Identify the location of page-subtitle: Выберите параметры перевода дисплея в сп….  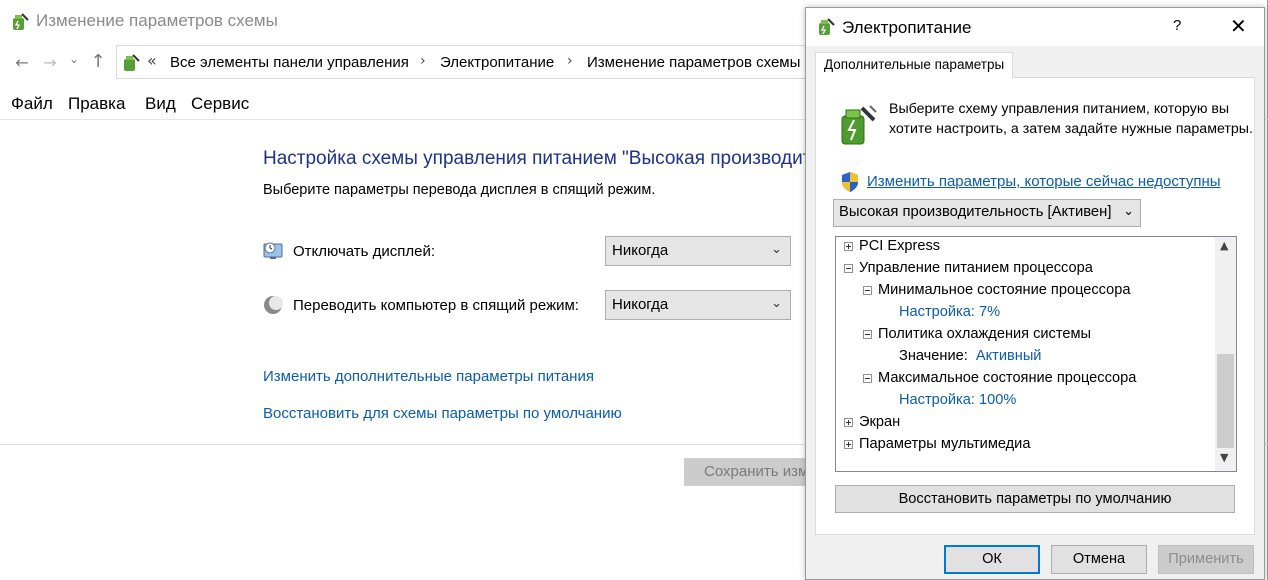
(459, 190).